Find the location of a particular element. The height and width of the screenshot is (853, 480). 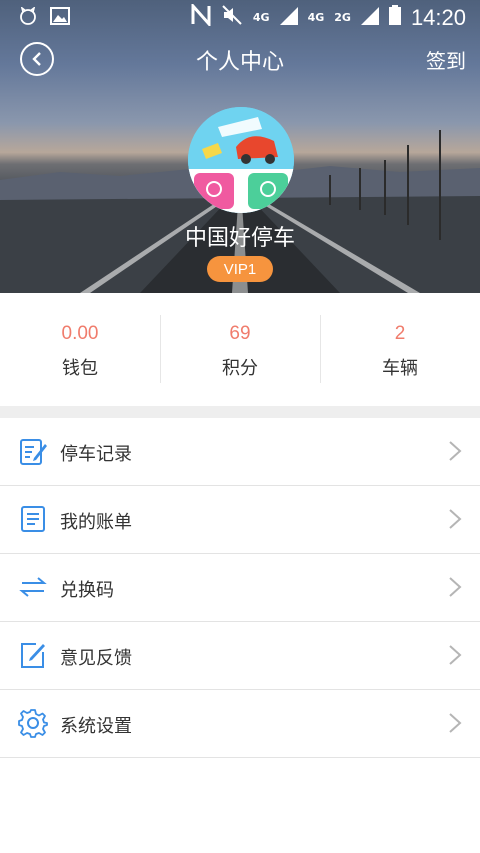

stat-label: 钱包 is located at coordinates (80, 368).